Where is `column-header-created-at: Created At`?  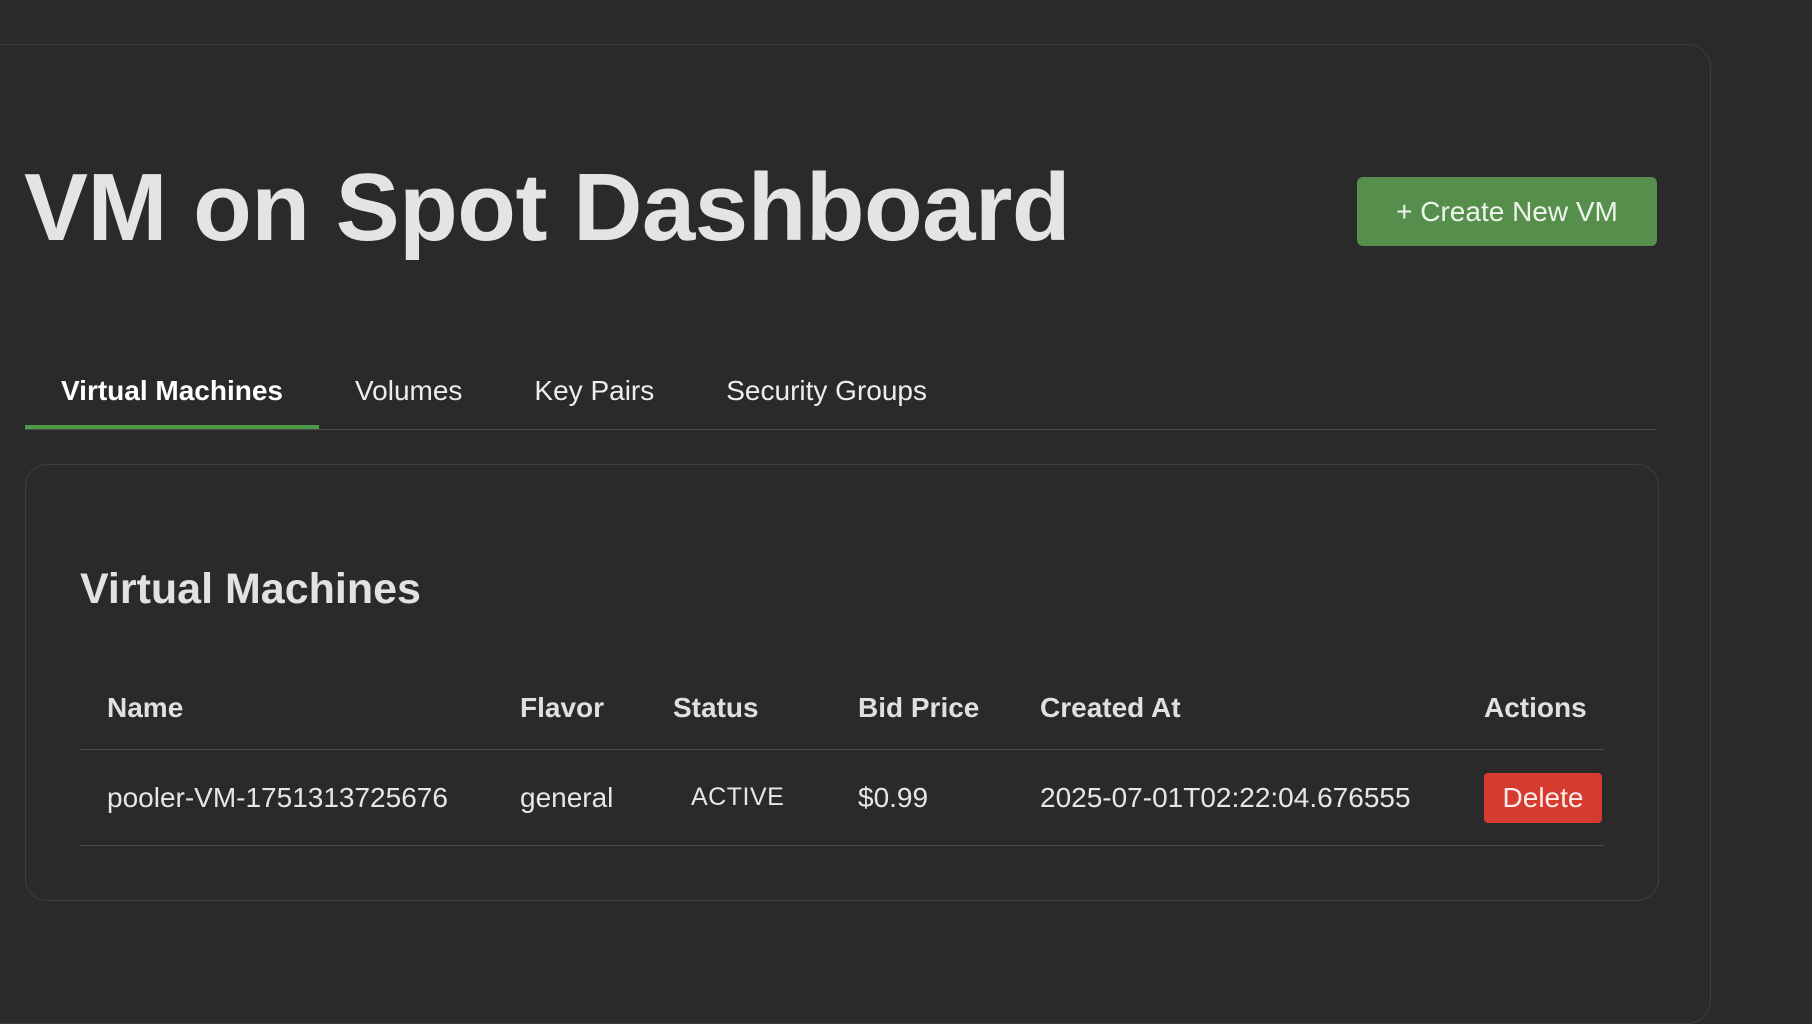
column-header-created-at: Created At is located at coordinates (1235, 708).